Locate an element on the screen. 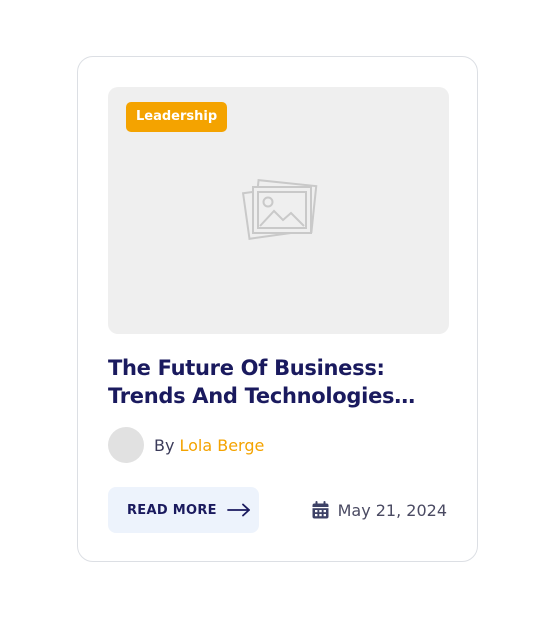  calendar-icon is located at coordinates (320, 510).